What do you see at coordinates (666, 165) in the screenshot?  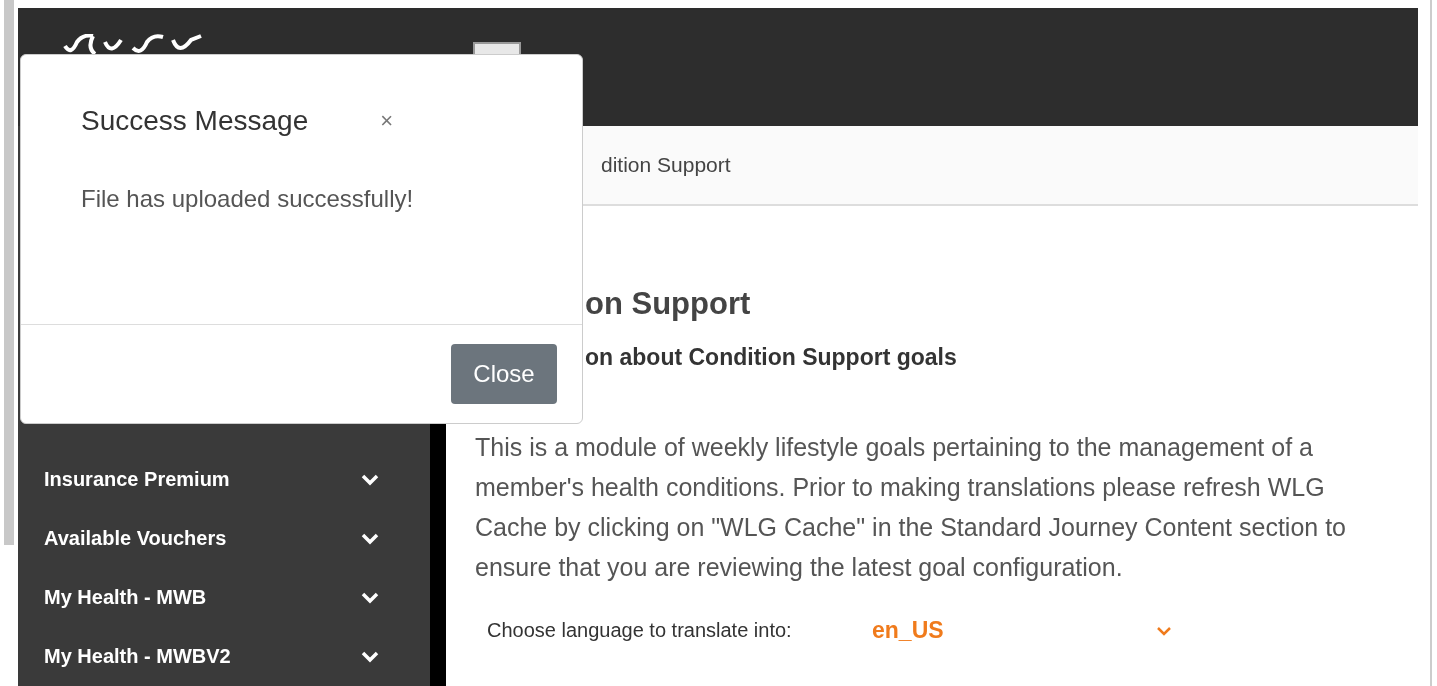 I see `breadcrumb-text: dition Support` at bounding box center [666, 165].